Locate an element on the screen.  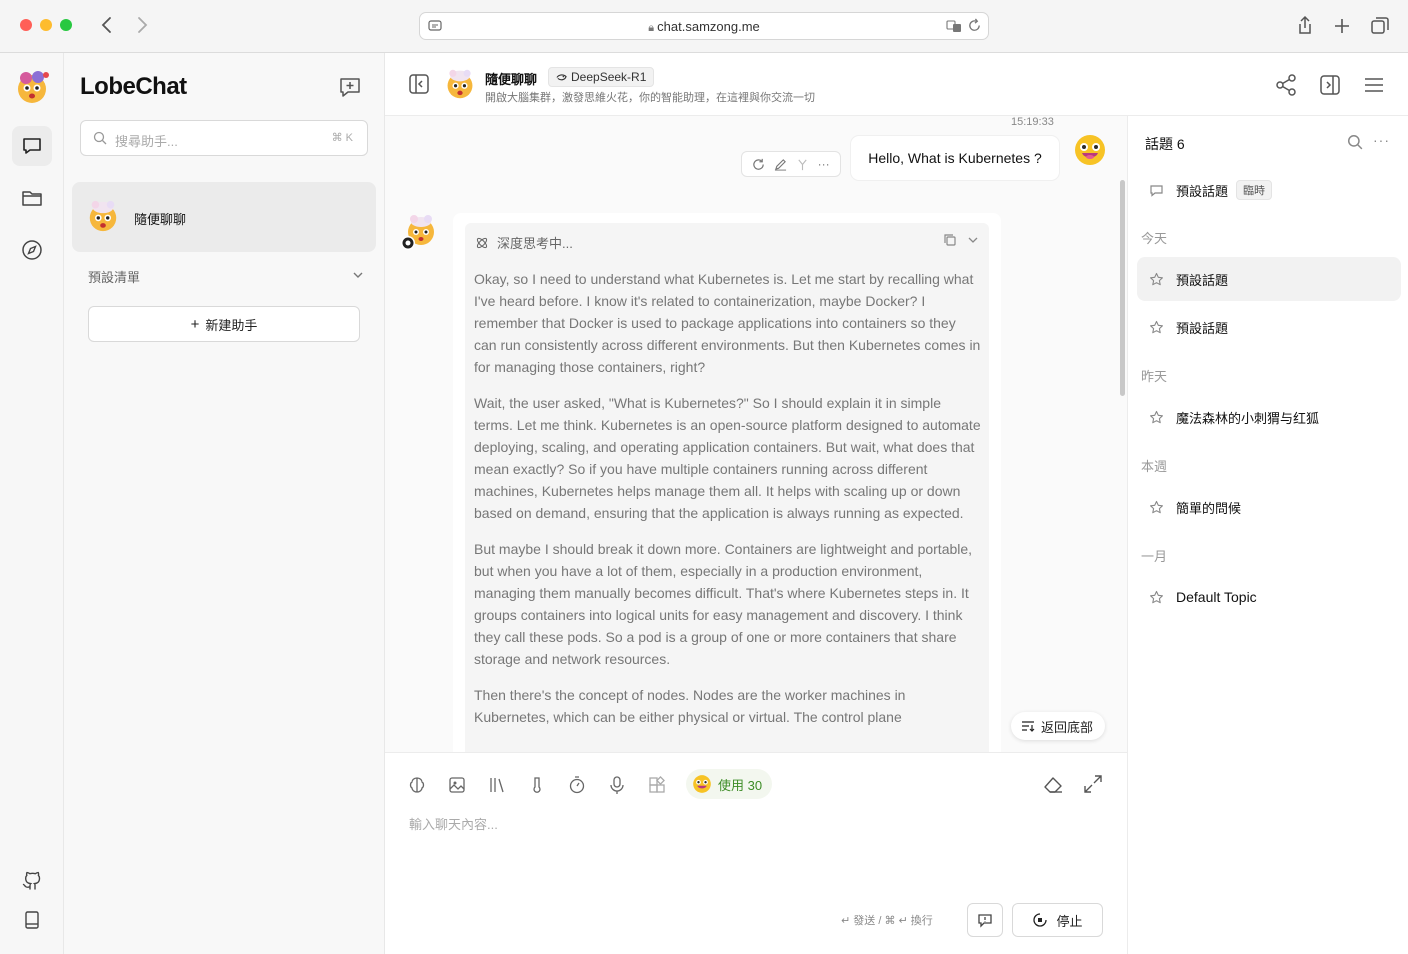
discover-nav-button is located at coordinates (32, 250).